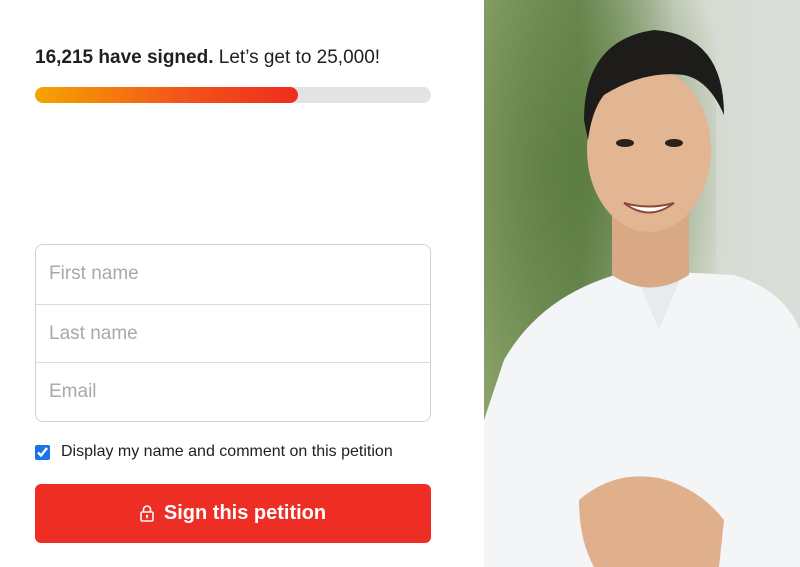 Image resolution: width=800 pixels, height=567 pixels. I want to click on email-input, so click(233, 392).